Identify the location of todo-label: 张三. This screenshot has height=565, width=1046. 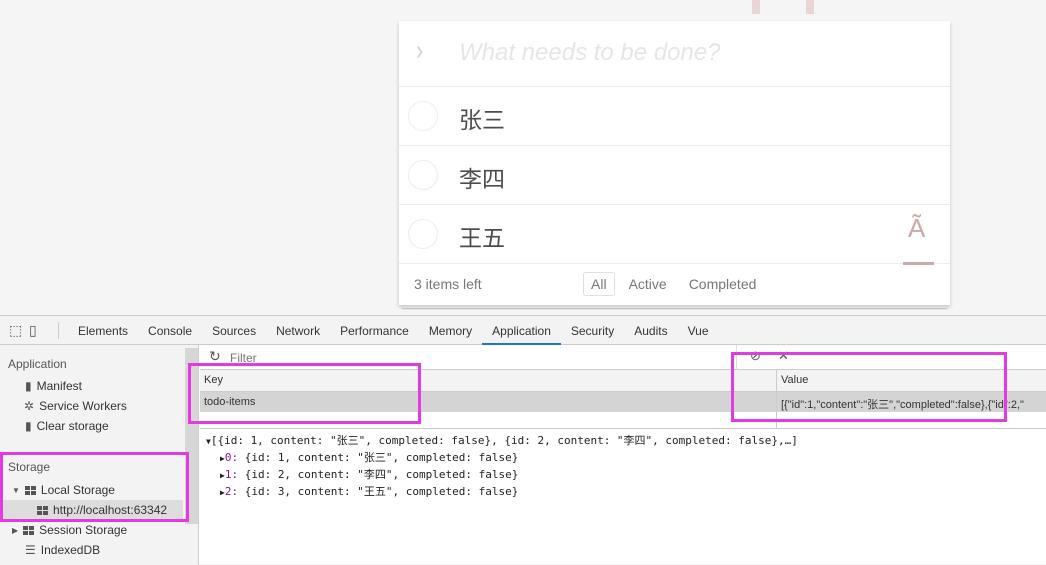
(482, 120).